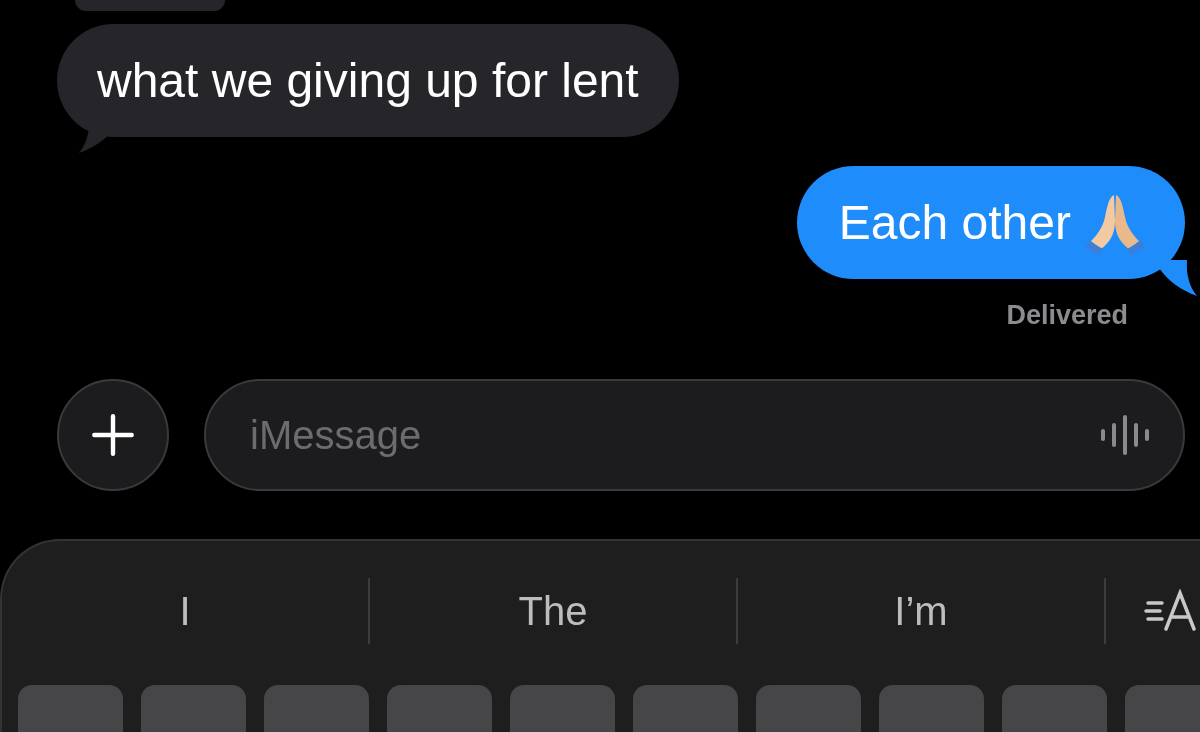 This screenshot has width=1200, height=732. What do you see at coordinates (368, 80) in the screenshot?
I see `message-bubble: what we giving up for lent` at bounding box center [368, 80].